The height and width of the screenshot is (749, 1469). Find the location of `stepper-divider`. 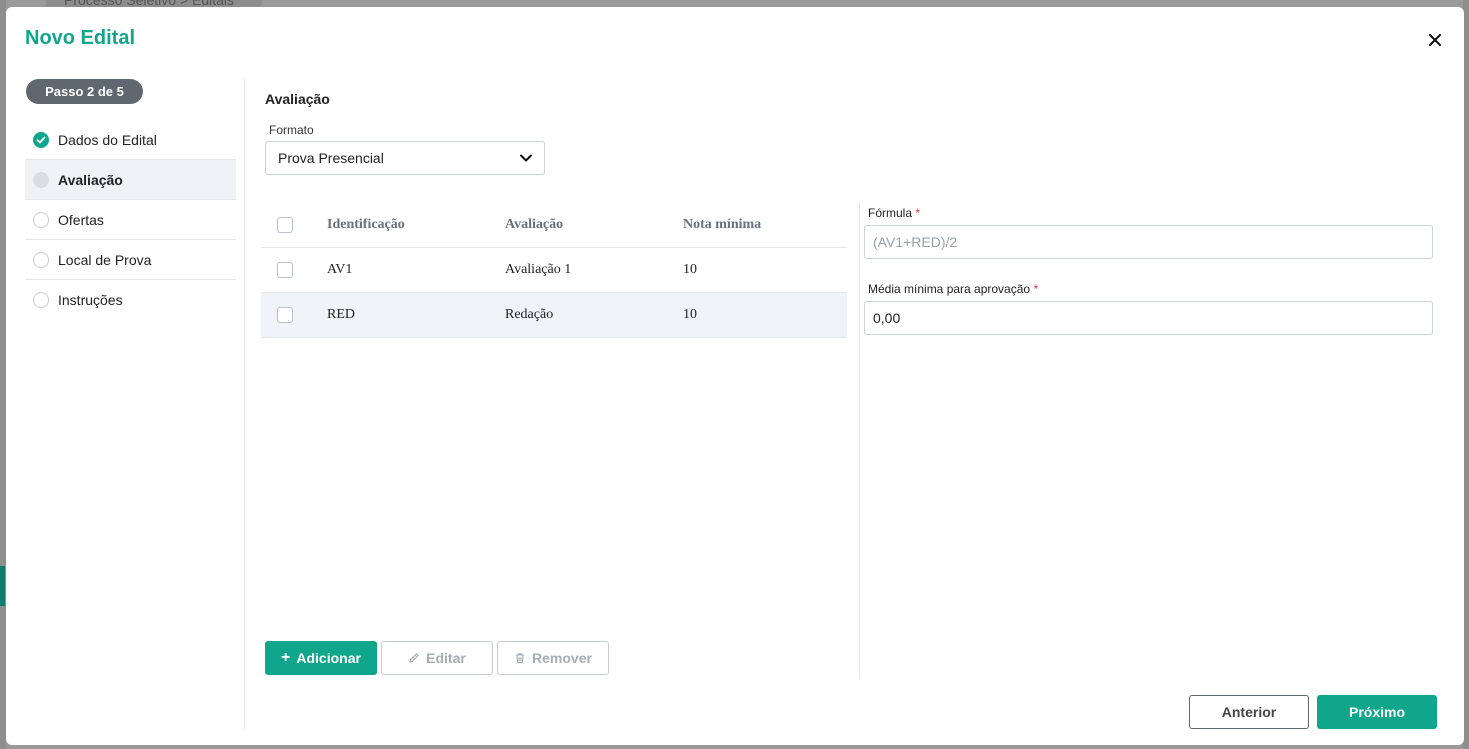

stepper-divider is located at coordinates (244, 404).